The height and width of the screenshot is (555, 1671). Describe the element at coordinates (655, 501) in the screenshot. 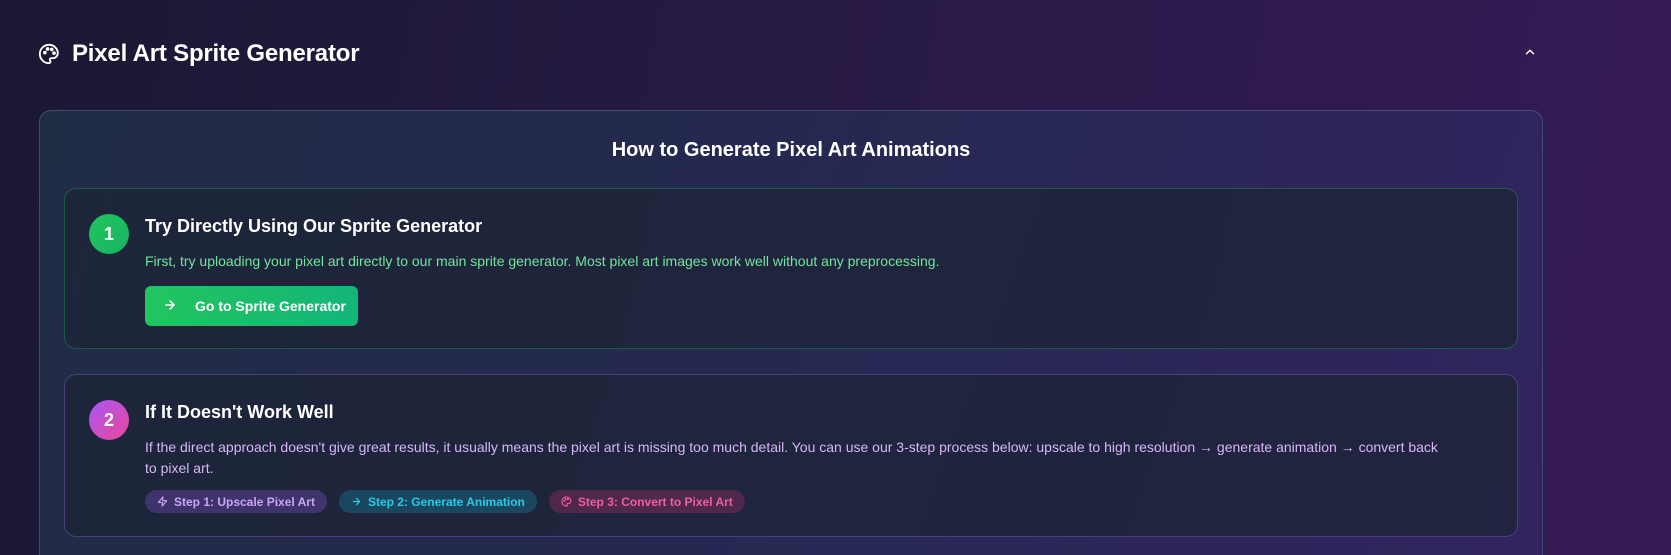

I see `chip-label: Step 3: Convert to Pixel Art` at that location.